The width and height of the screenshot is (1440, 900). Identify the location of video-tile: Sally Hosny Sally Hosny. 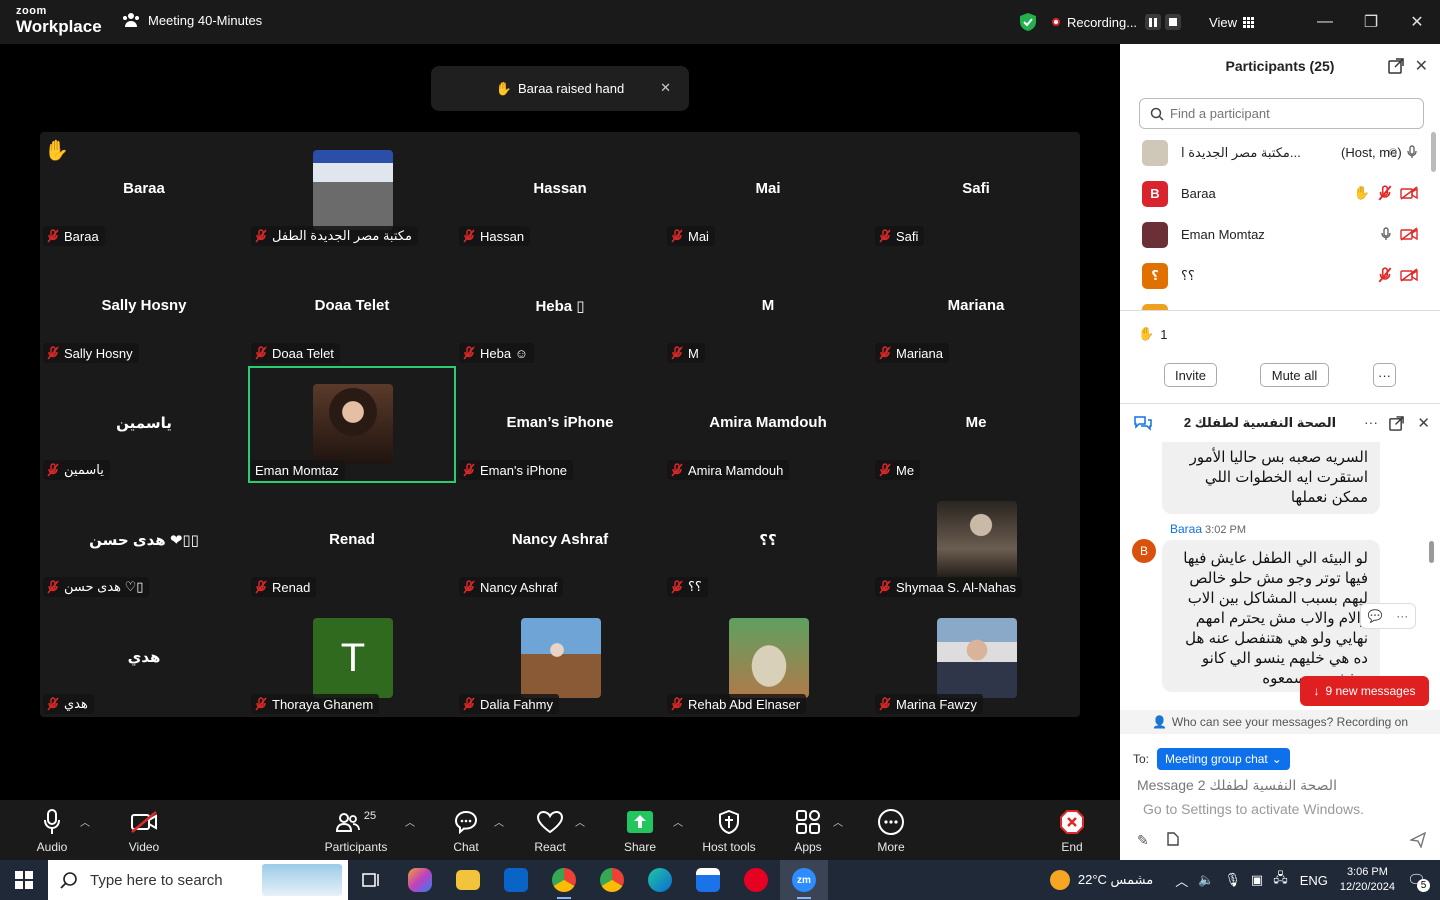
(144, 307).